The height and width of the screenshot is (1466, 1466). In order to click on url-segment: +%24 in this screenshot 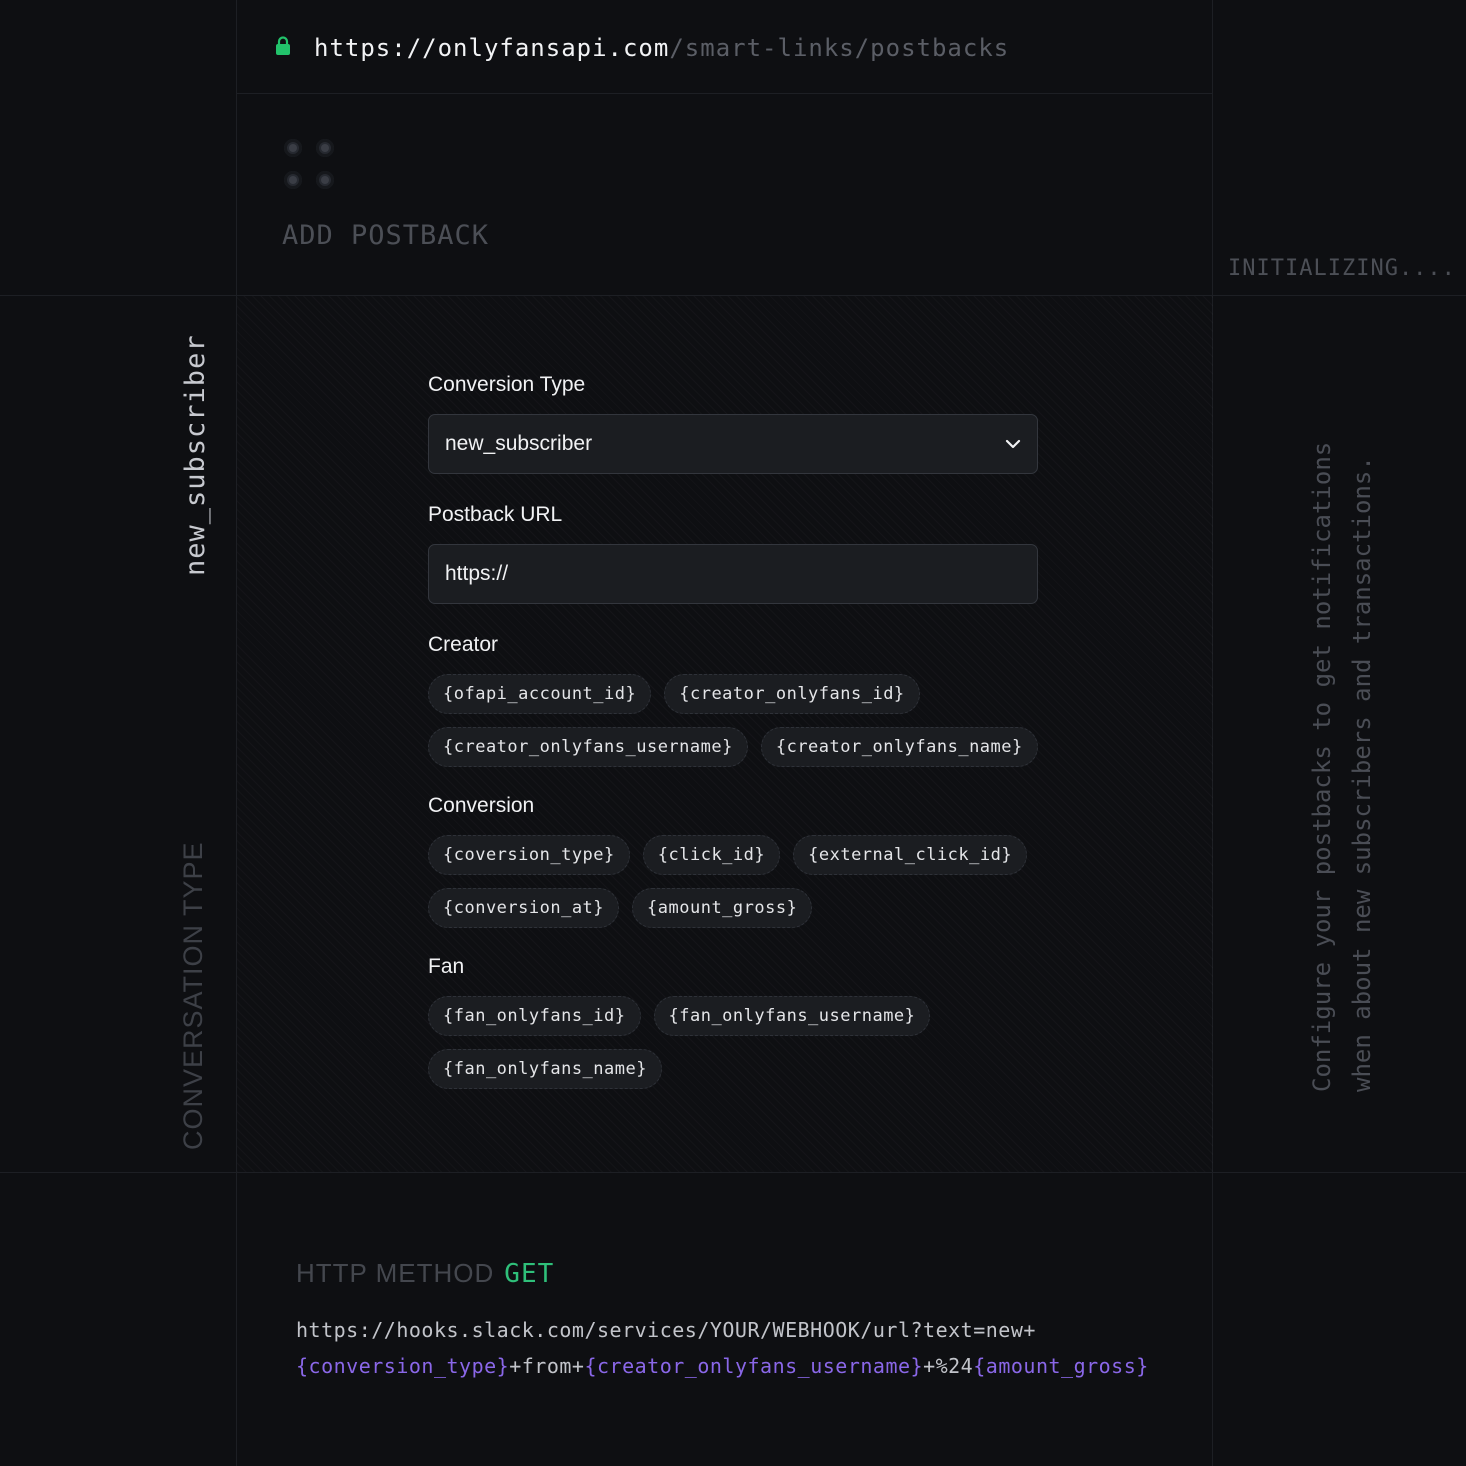, I will do `click(948, 1366)`.